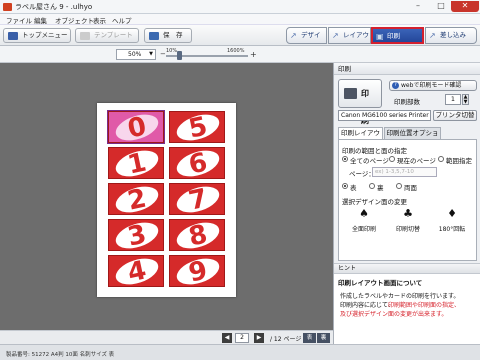 This screenshot has width=480, height=360. What do you see at coordinates (407, 69) in the screenshot?
I see `panel-header: 印刷` at bounding box center [407, 69].